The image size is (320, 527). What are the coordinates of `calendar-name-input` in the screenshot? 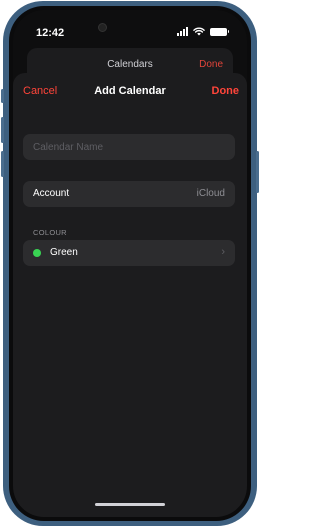 It's located at (129, 147).